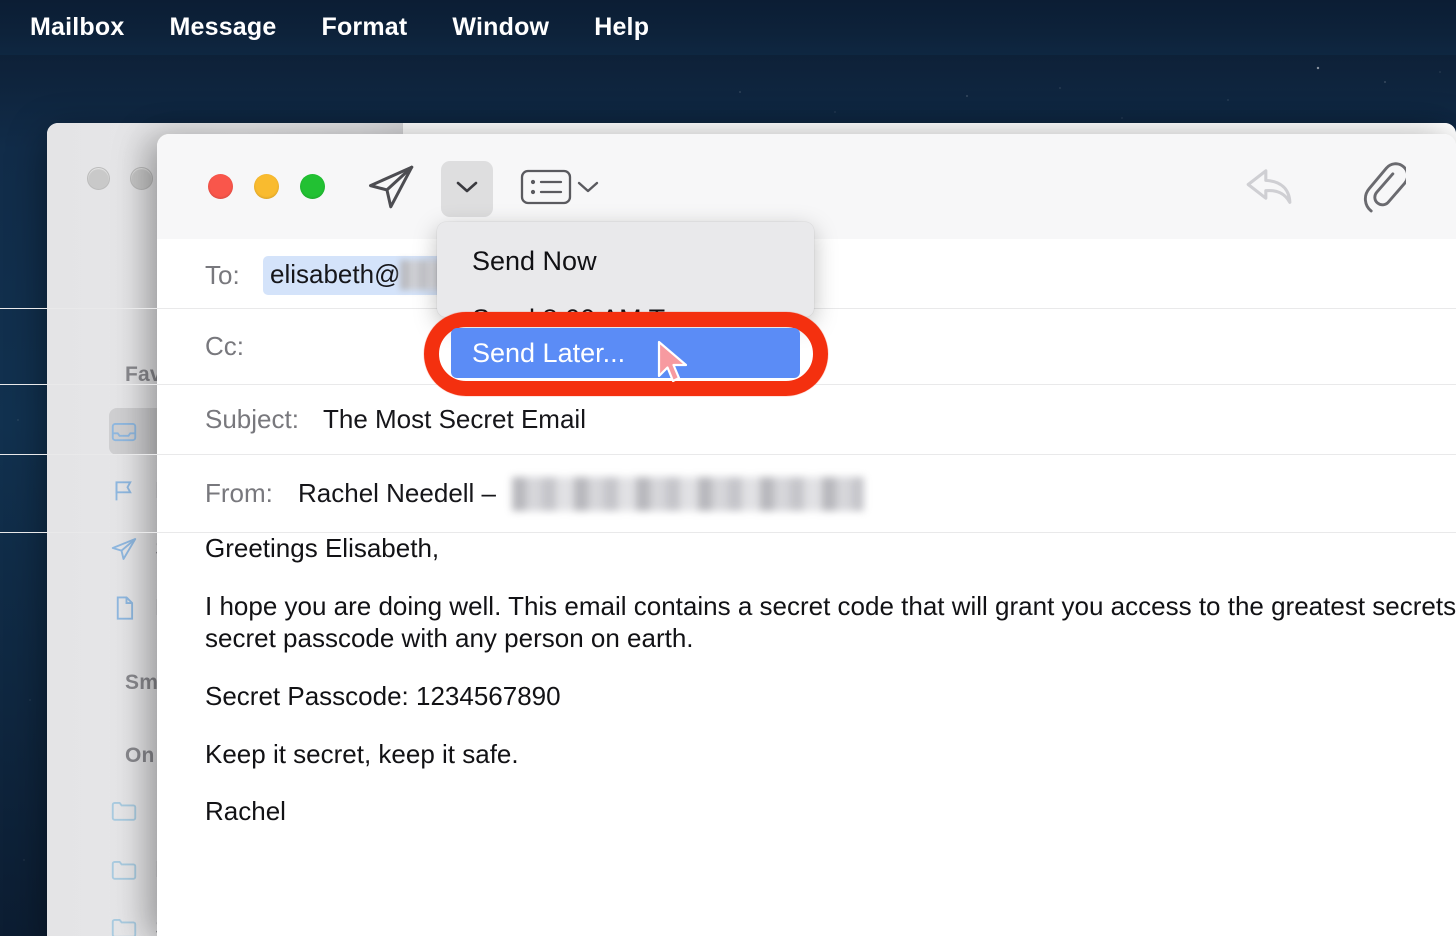 This screenshot has width=1456, height=936. Describe the element at coordinates (632, 27) in the screenshot. I see `menu-item-help: Help` at that location.